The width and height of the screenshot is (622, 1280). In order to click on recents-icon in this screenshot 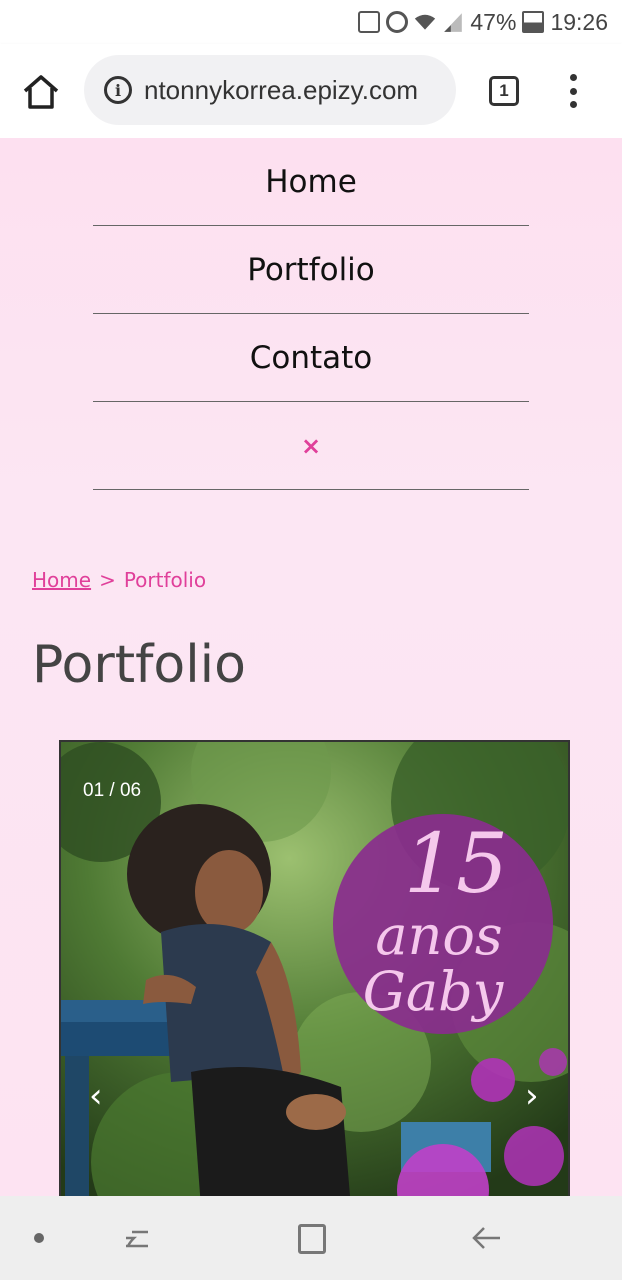, I will do `click(137, 1239)`.